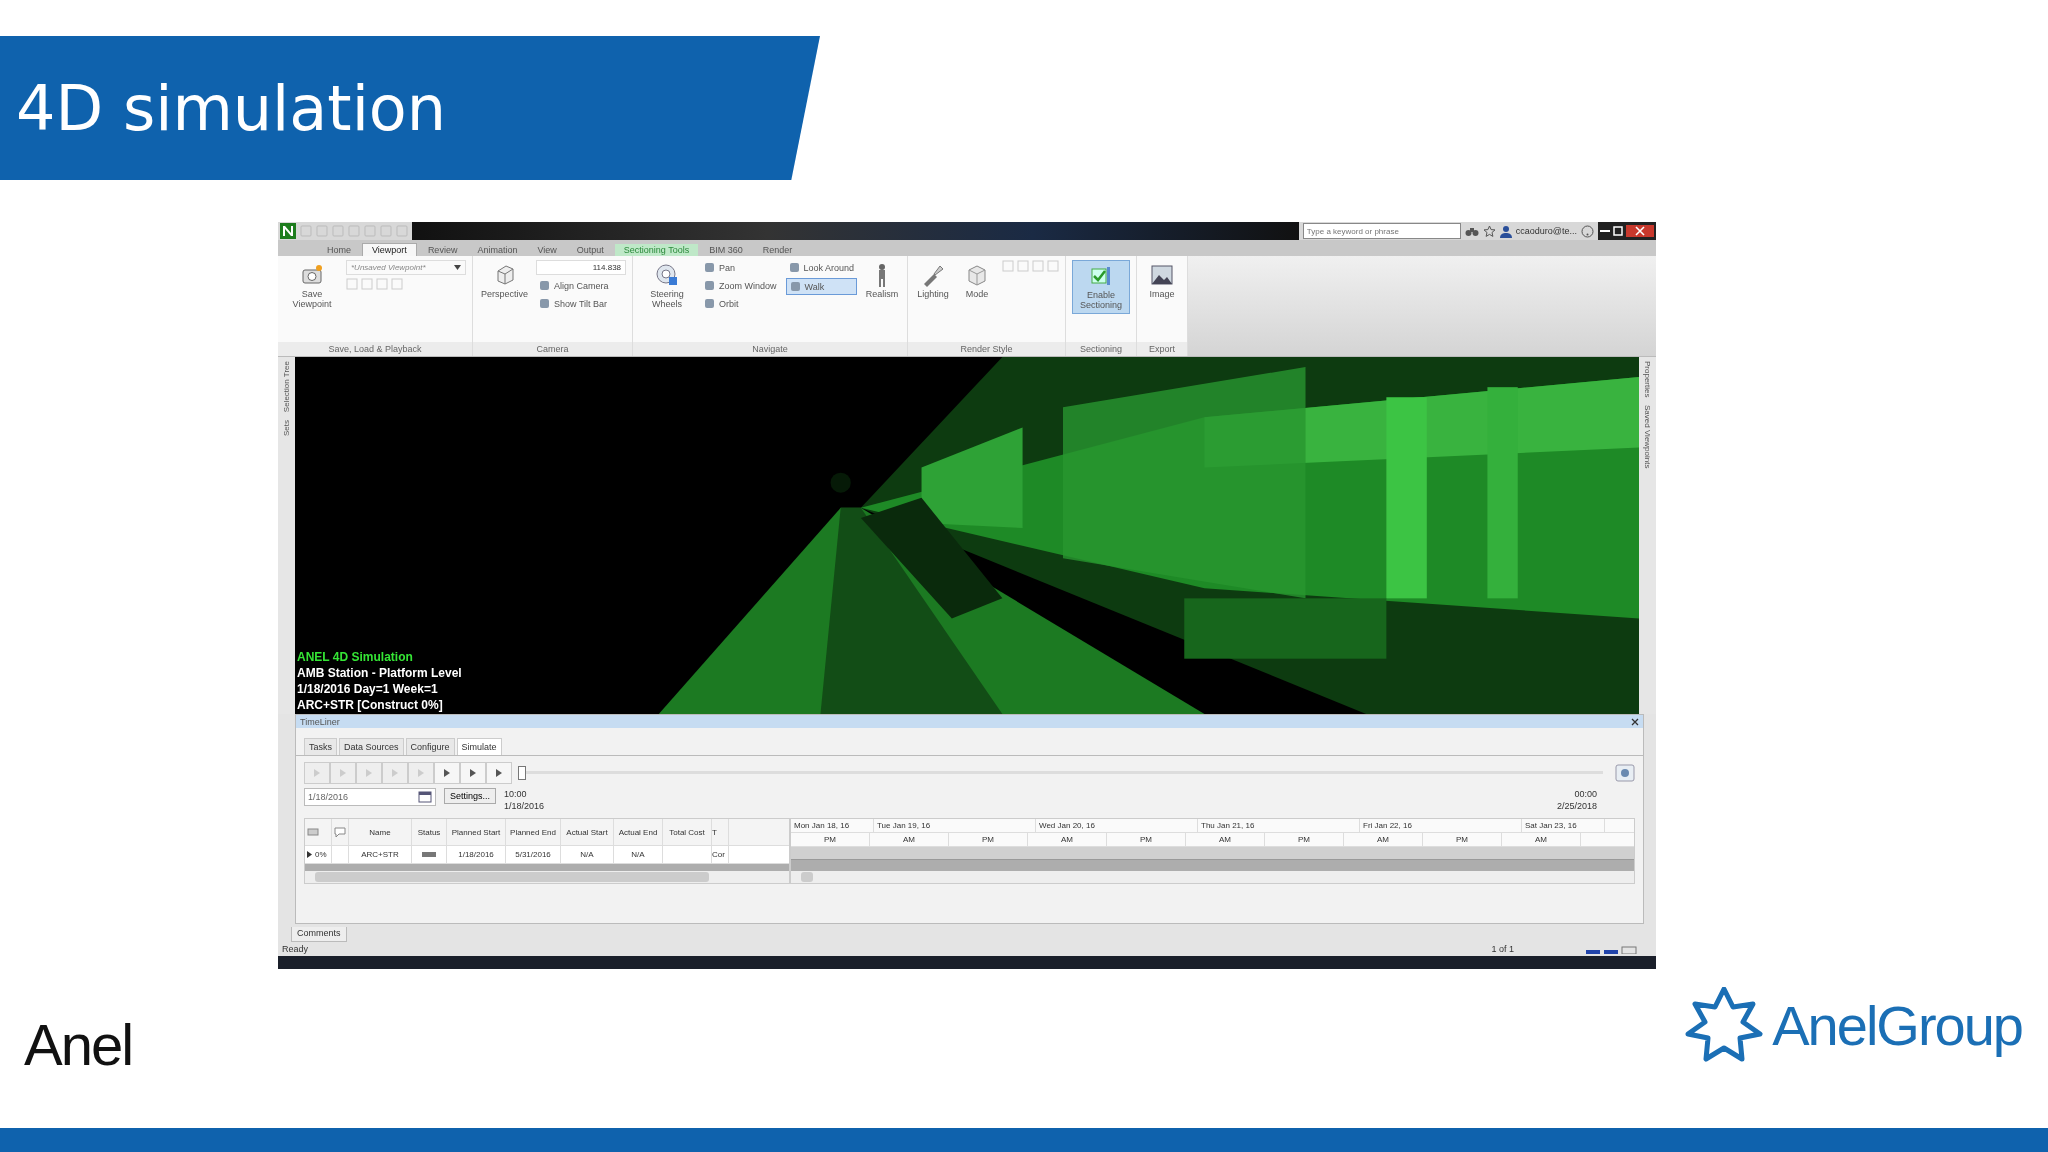 Image resolution: width=2048 pixels, height=1152 pixels. Describe the element at coordinates (904, 825) in the screenshot. I see `day-label: Tue Jan 19, 16` at that location.